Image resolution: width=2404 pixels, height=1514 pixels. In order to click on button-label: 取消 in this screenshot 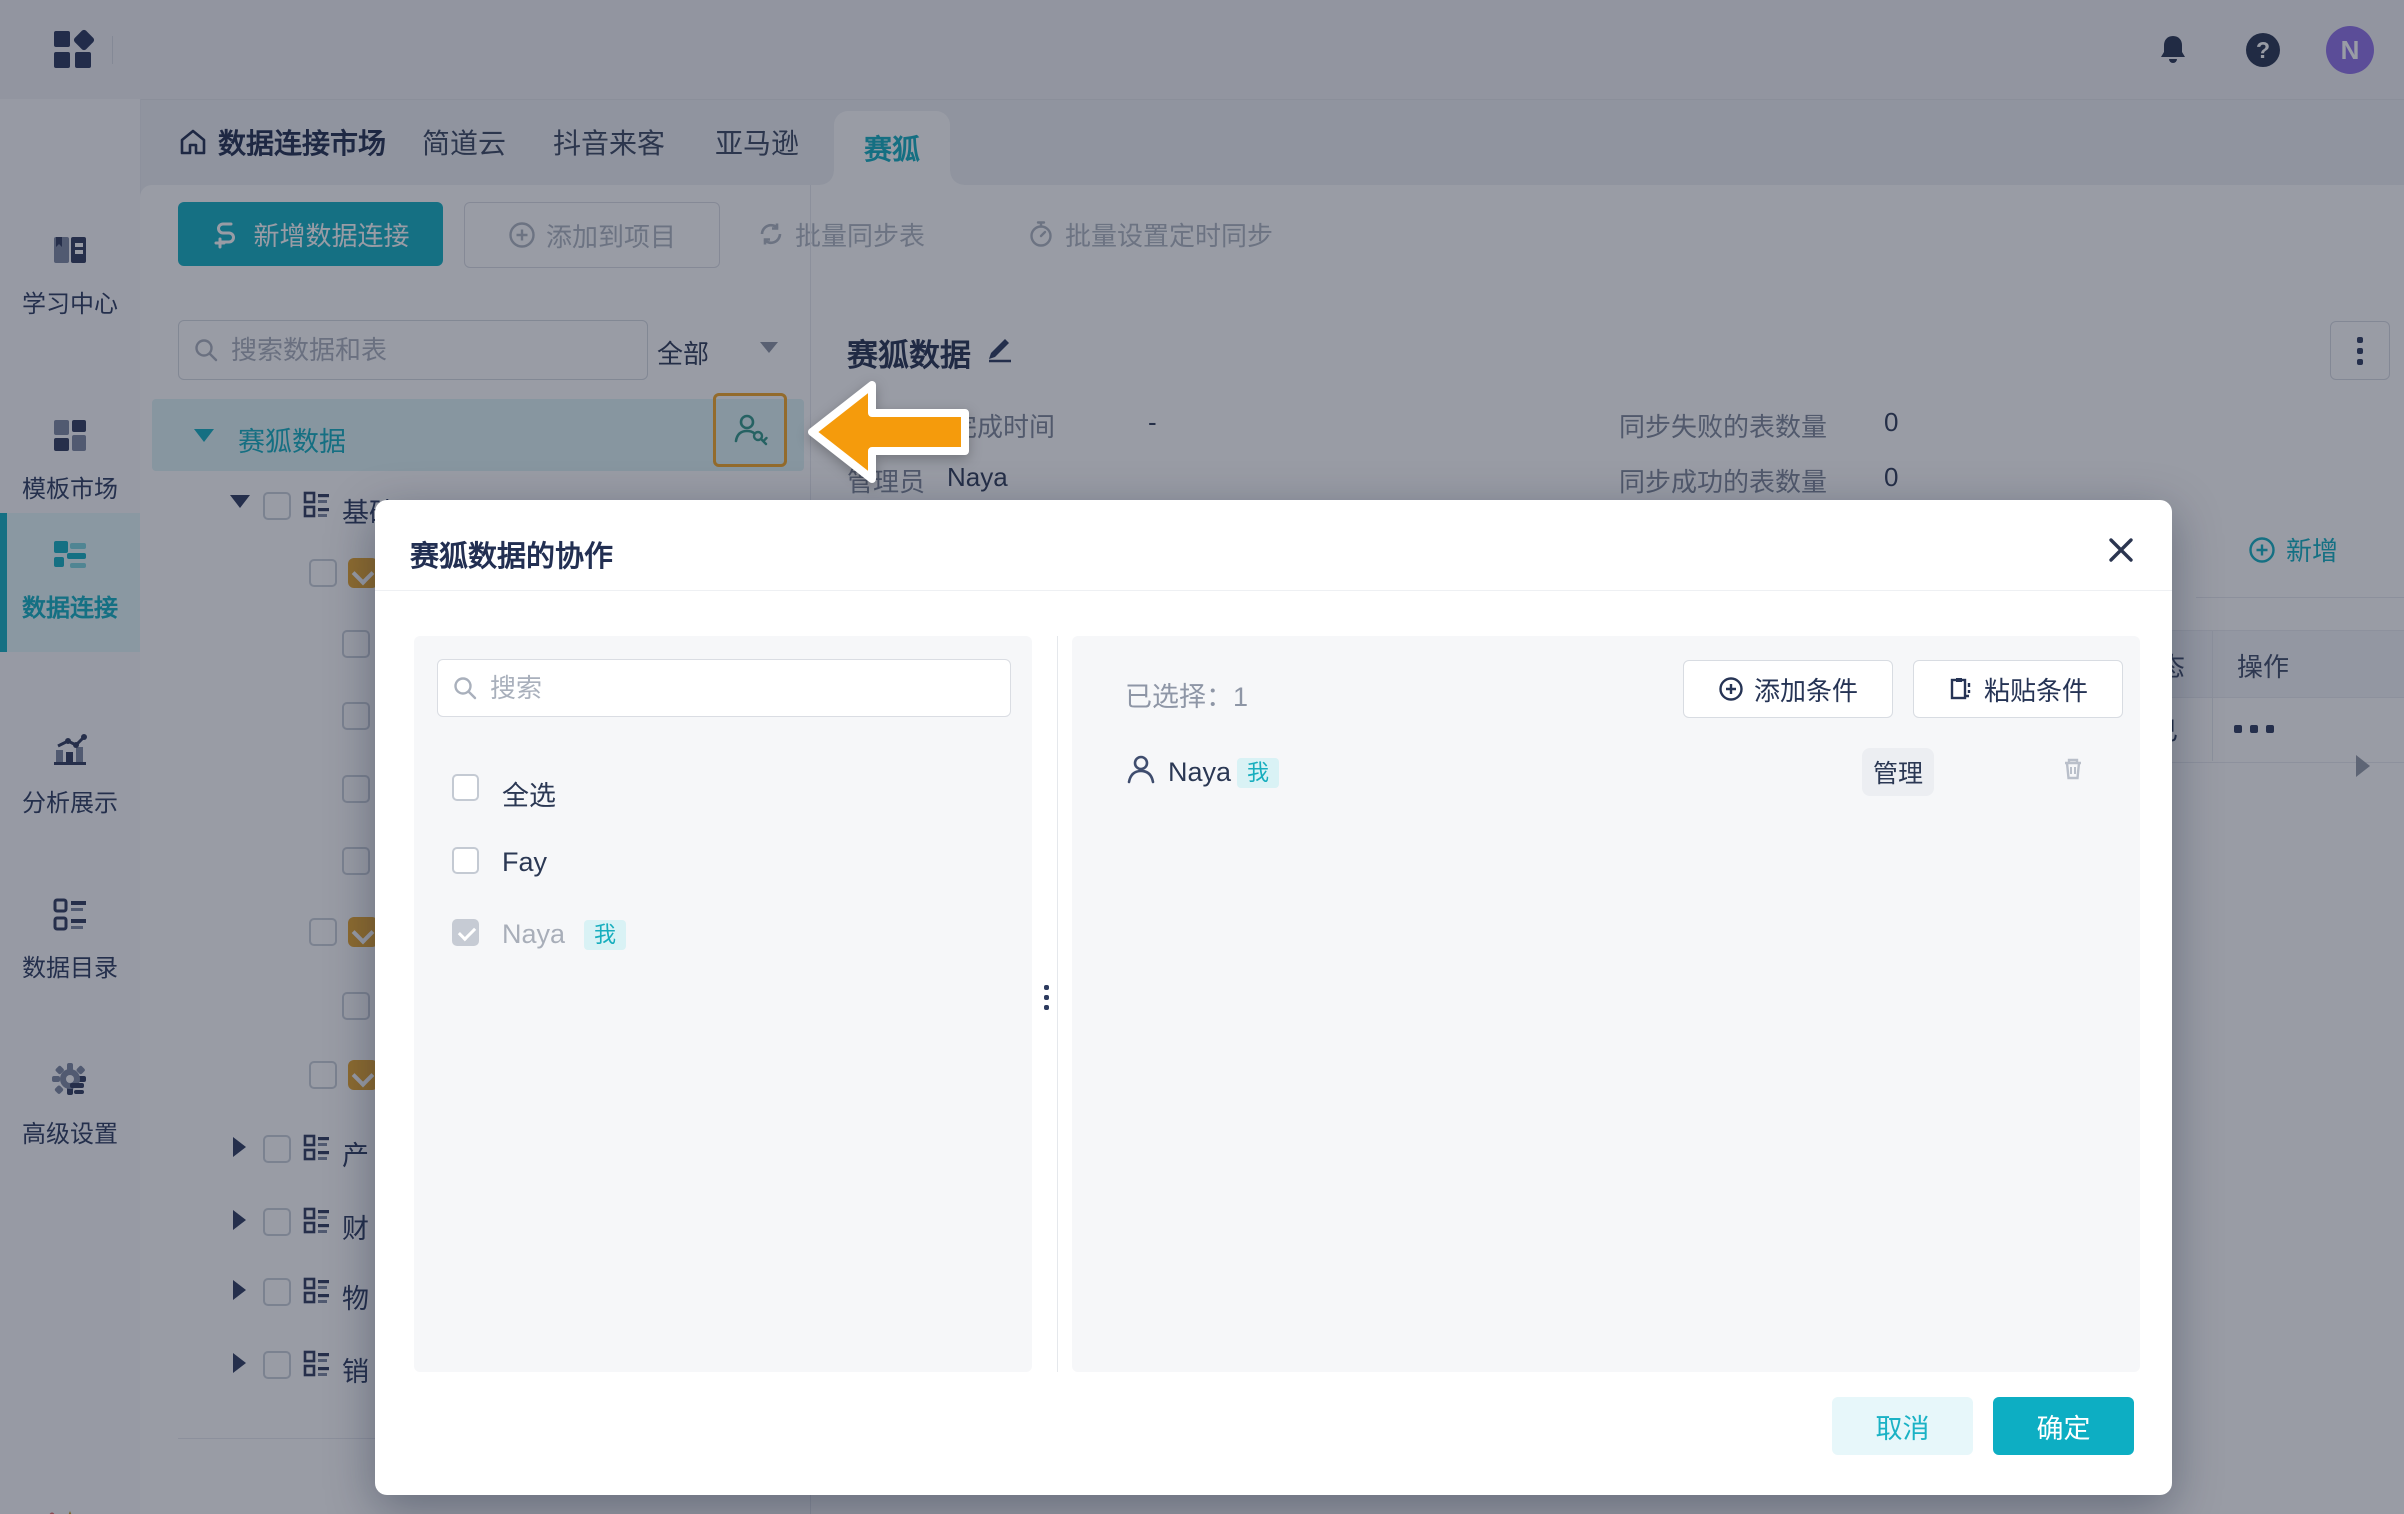, I will do `click(1902, 1428)`.